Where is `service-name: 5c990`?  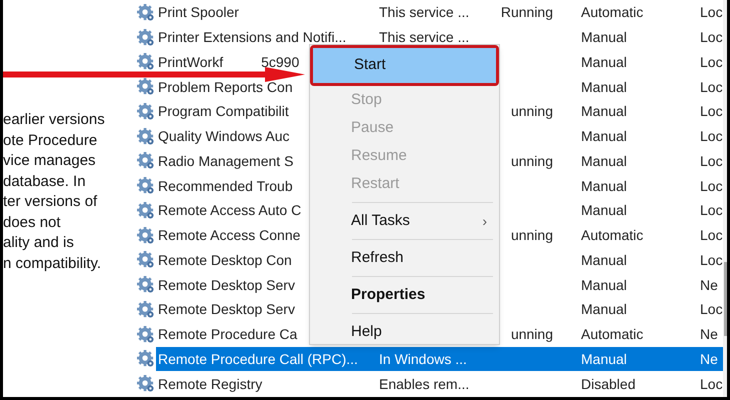 service-name: 5c990 is located at coordinates (280, 62).